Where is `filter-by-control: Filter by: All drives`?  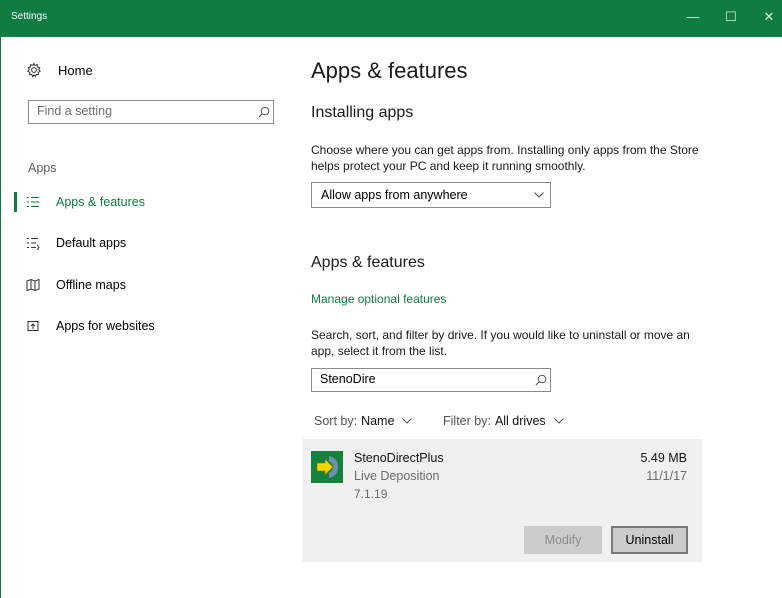
filter-by-control: Filter by: All drives is located at coordinates (503, 421).